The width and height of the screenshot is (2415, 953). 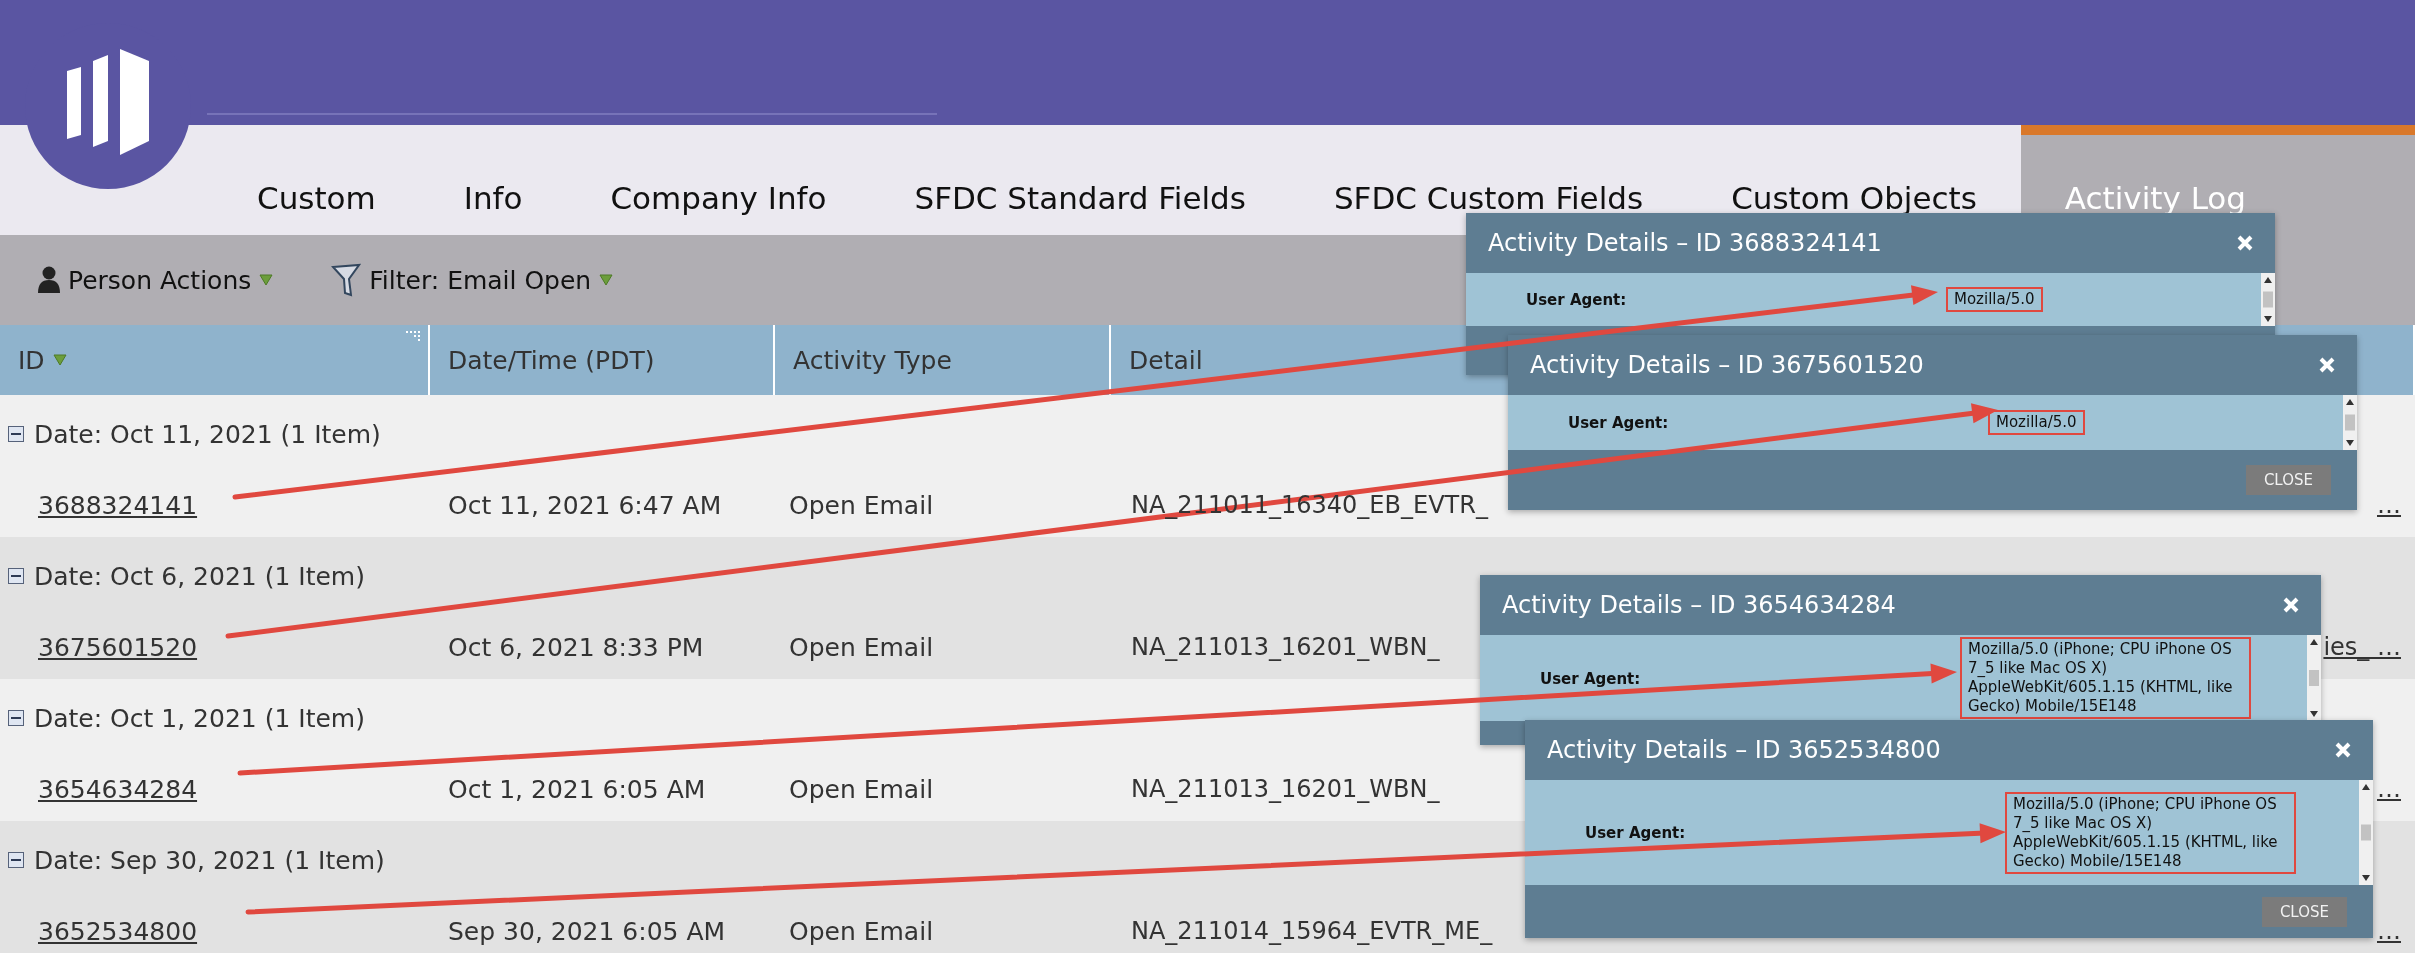 I want to click on table-cell: Sep 30, 2021 6:05 AM, so click(x=587, y=931).